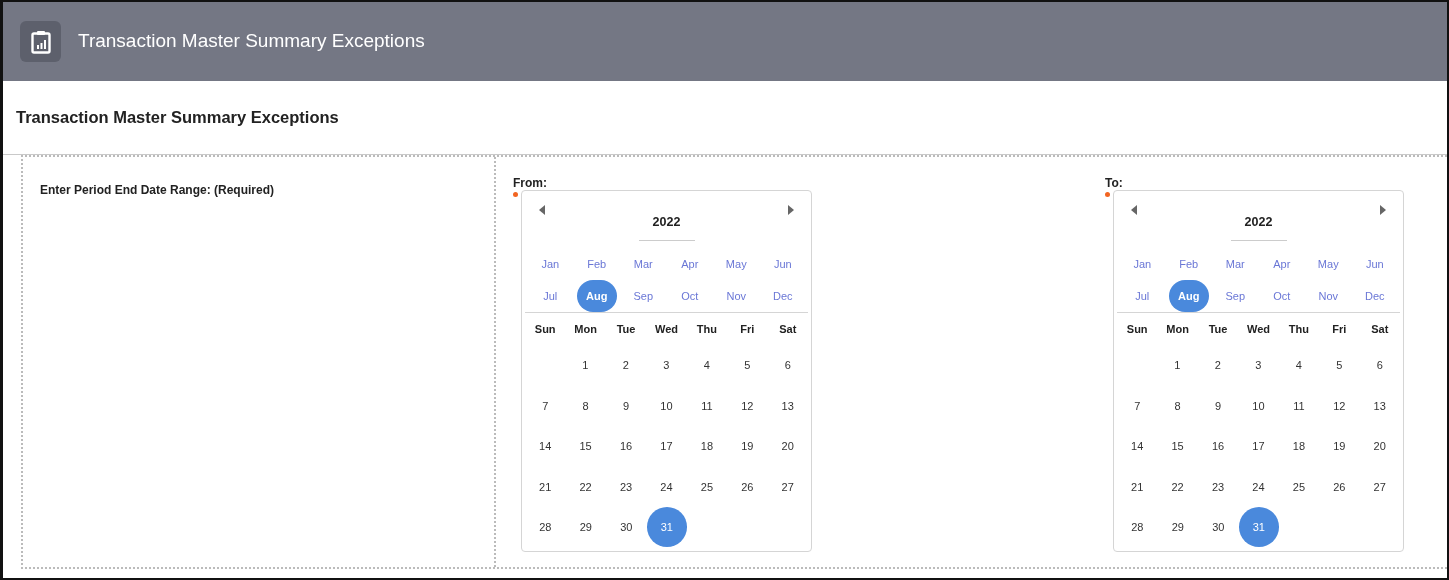 The width and height of the screenshot is (1449, 580). I want to click on weekday-header: Fri, so click(1339, 329).